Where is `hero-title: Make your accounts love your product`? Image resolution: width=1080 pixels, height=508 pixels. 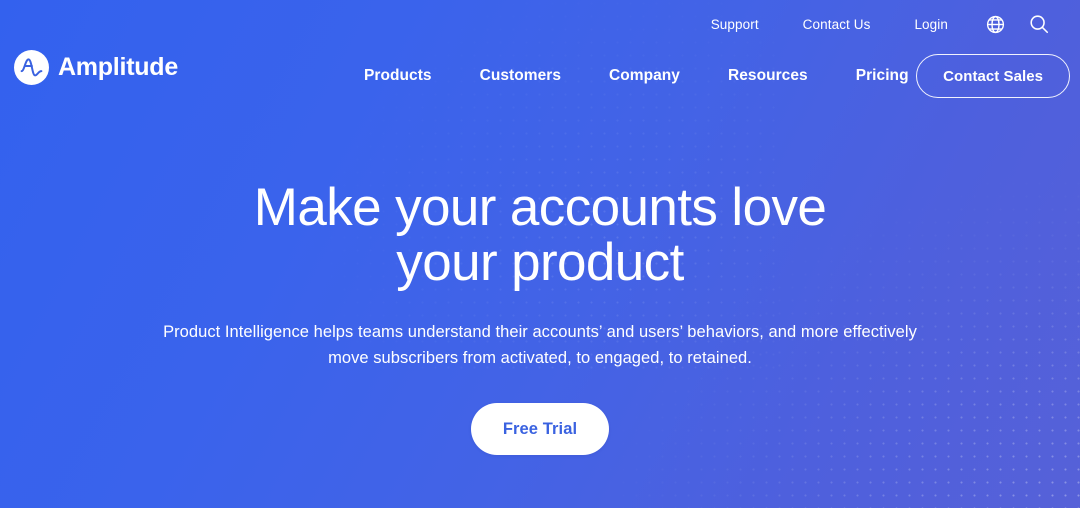
hero-title: Make your accounts love your product is located at coordinates (540, 235).